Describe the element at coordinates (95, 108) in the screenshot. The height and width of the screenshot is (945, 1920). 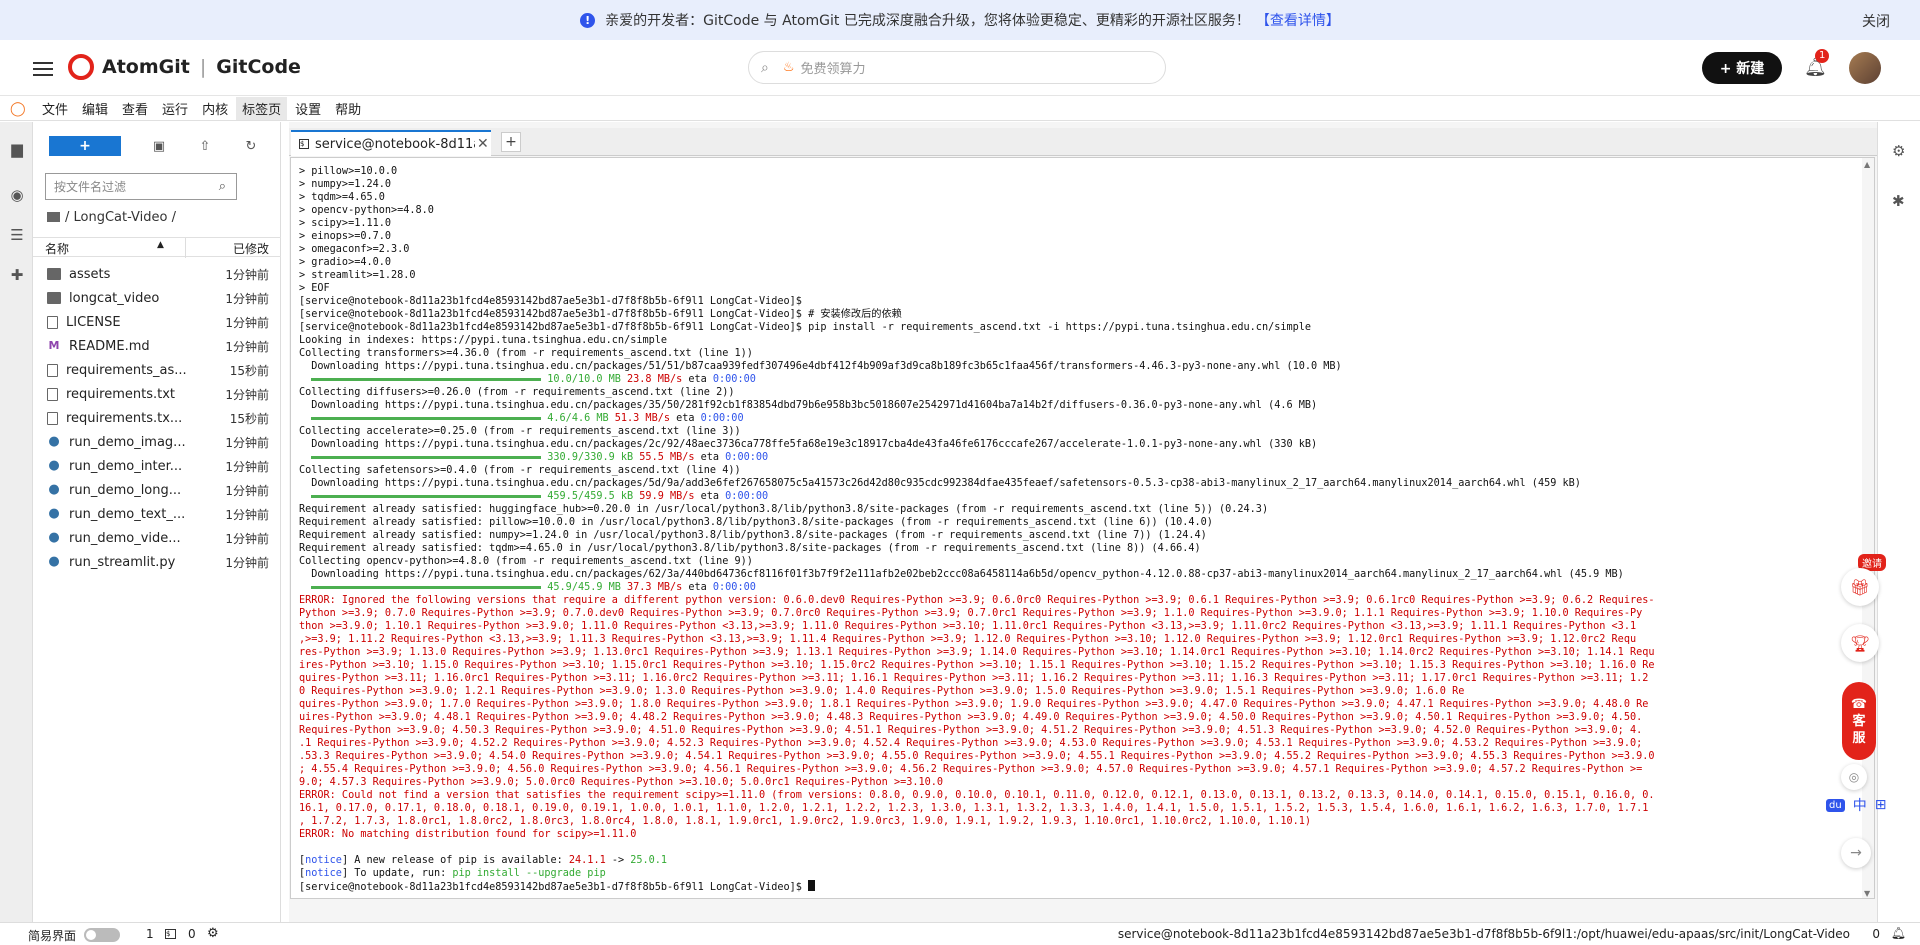
I see `menu-edit: 编辑` at that location.